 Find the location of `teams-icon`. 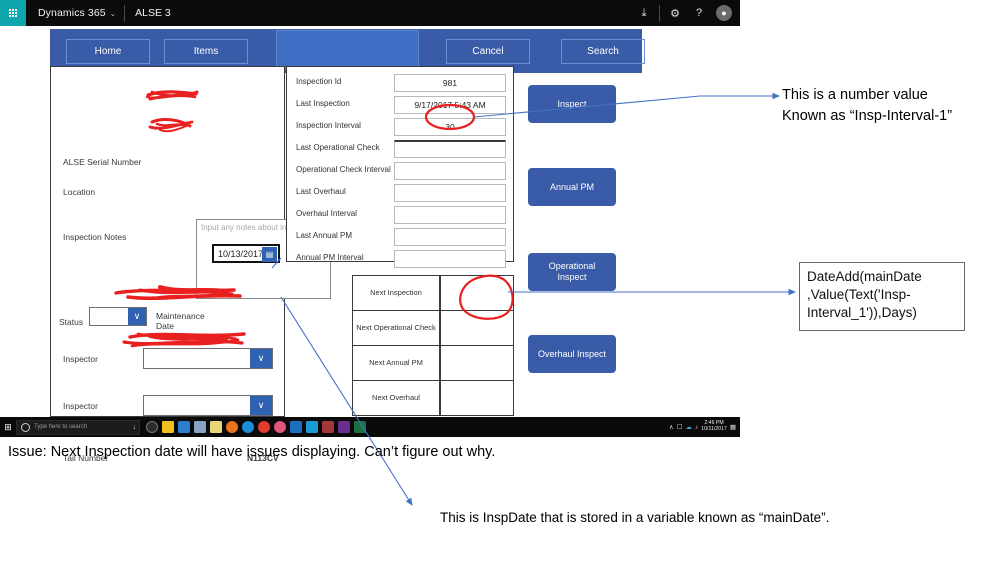

teams-icon is located at coordinates (184, 427).